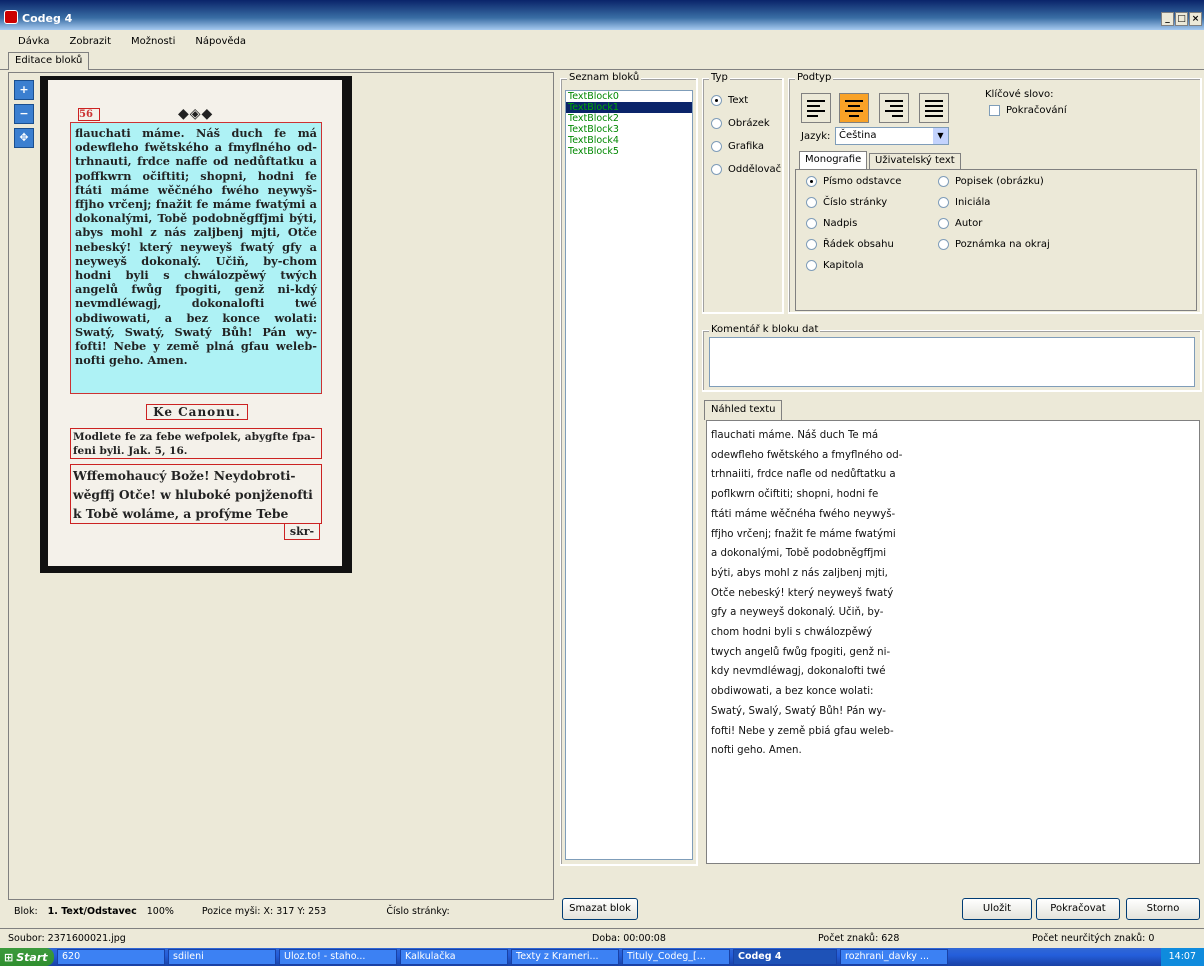 The height and width of the screenshot is (966, 1204). I want to click on menu-napoveda: Nápověda, so click(220, 41).